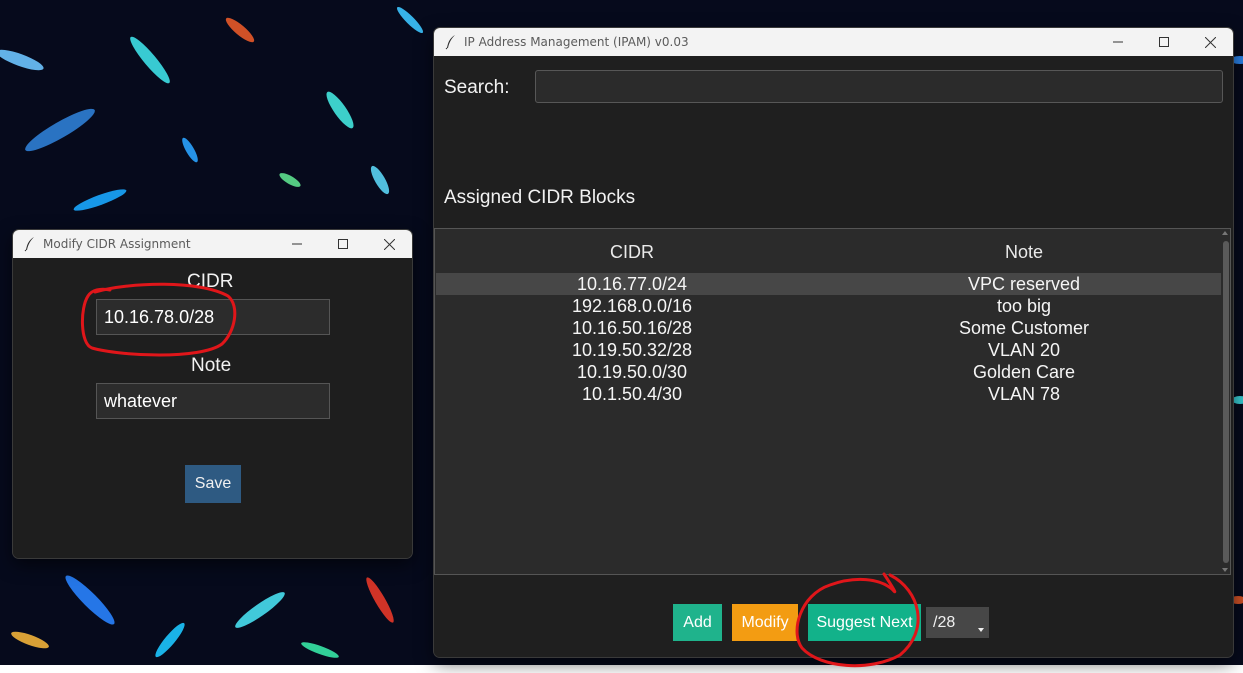 Image resolution: width=1243 pixels, height=673 pixels. Describe the element at coordinates (632, 252) in the screenshot. I see `column-header-cidr: CIDR` at that location.